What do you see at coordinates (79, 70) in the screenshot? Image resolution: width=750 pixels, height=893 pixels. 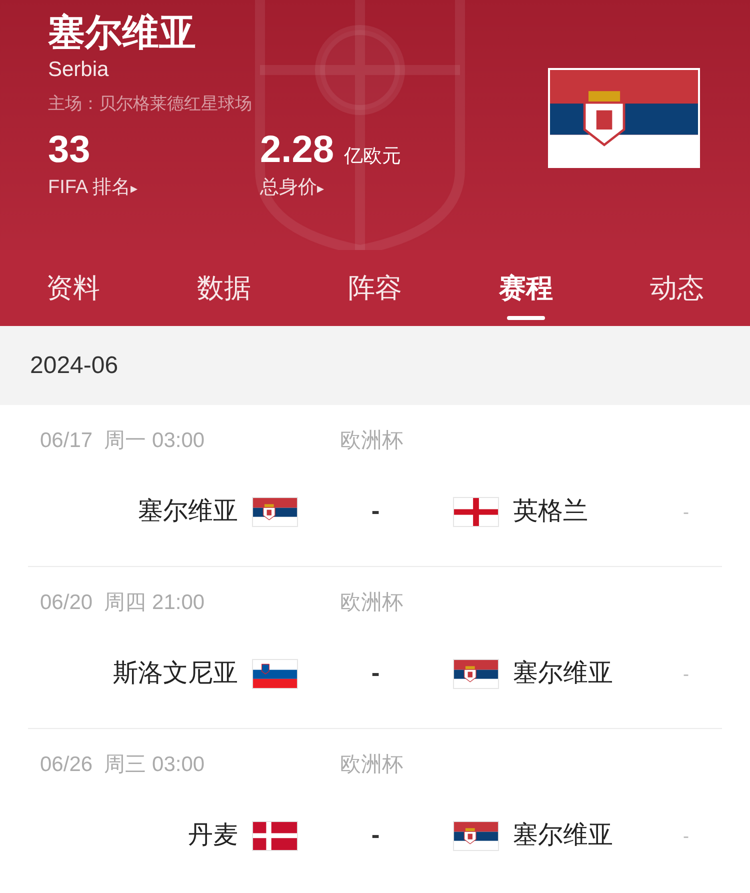 I see `team-name-english: Serbia` at bounding box center [79, 70].